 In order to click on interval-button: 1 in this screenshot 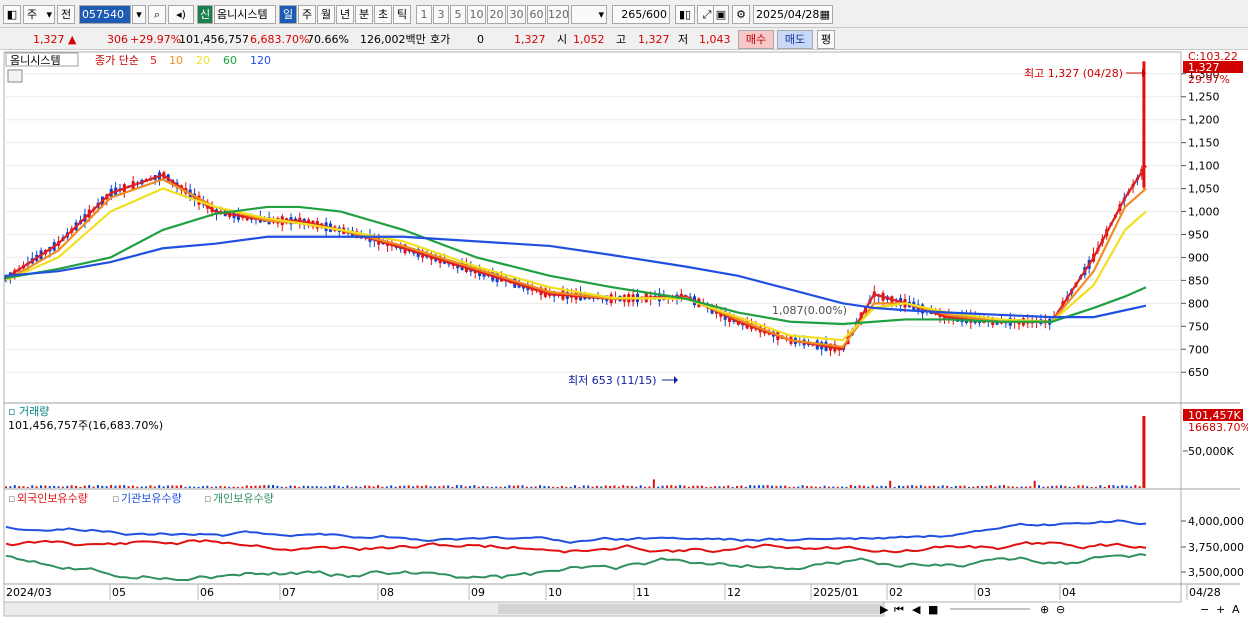, I will do `click(424, 14)`.